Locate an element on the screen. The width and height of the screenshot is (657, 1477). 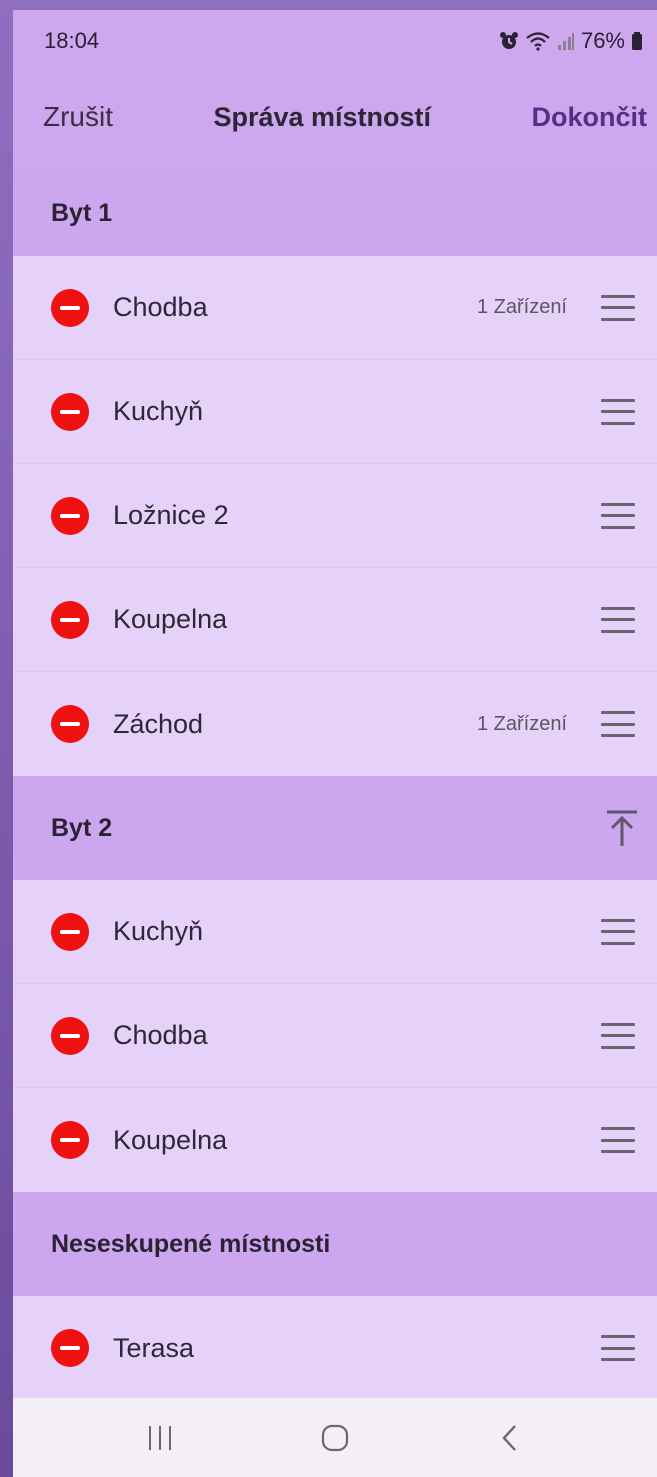
system-nav-bar is located at coordinates (335, 1437).